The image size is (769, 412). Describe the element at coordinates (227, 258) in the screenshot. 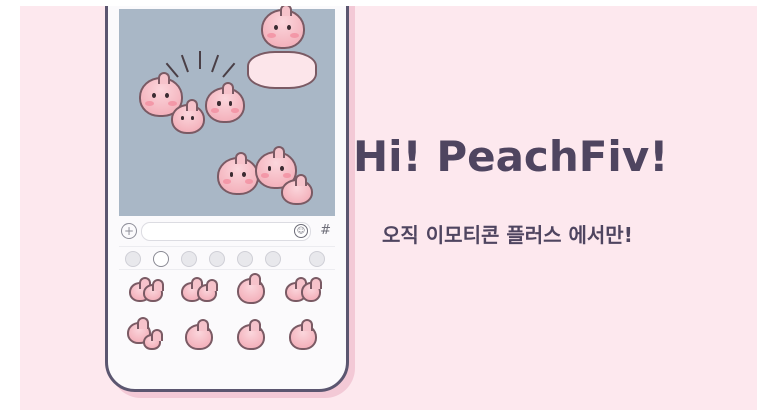

I see `sticker-tab-bar` at that location.